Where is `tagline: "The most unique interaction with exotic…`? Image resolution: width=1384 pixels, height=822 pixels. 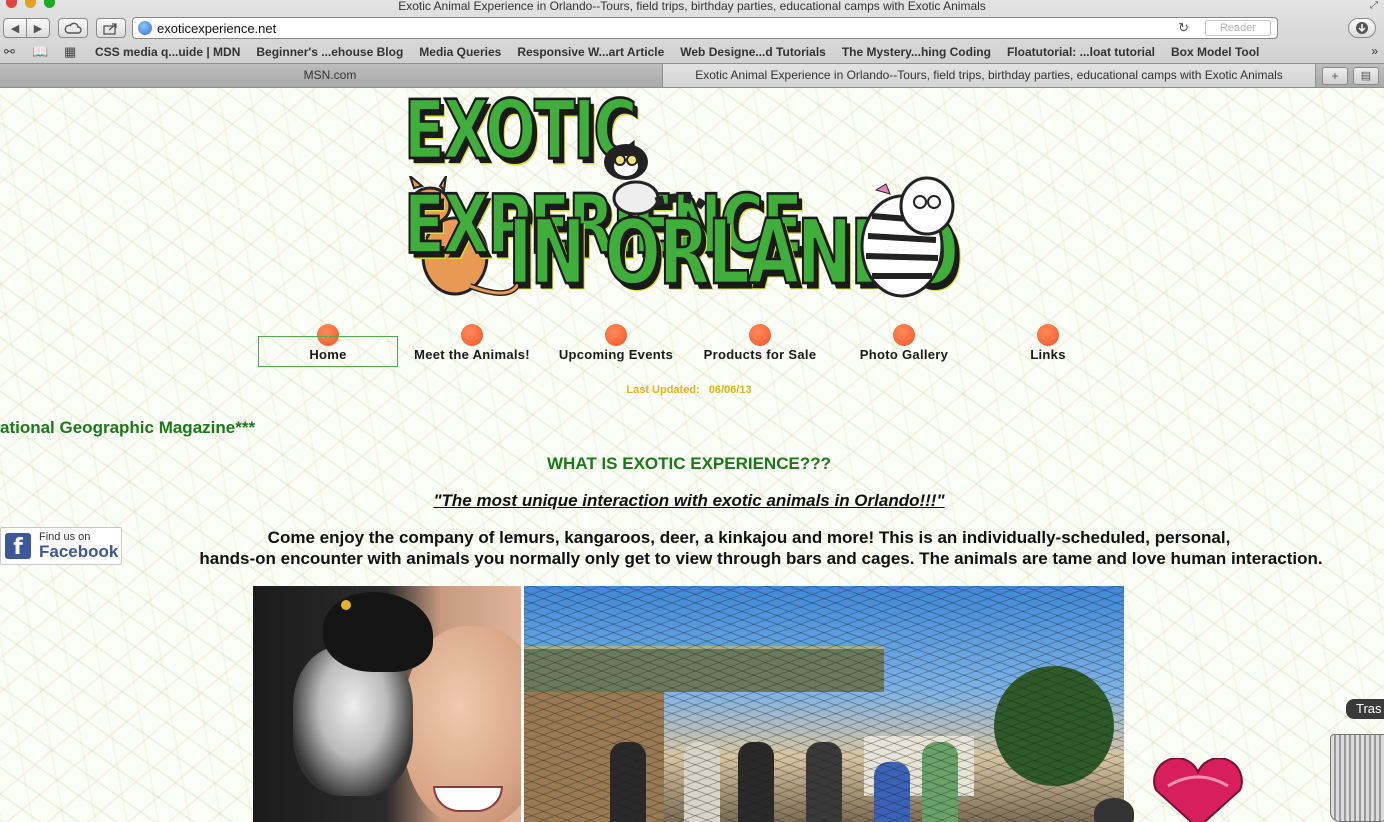 tagline: "The most unique interaction with exotic… is located at coordinates (689, 500).